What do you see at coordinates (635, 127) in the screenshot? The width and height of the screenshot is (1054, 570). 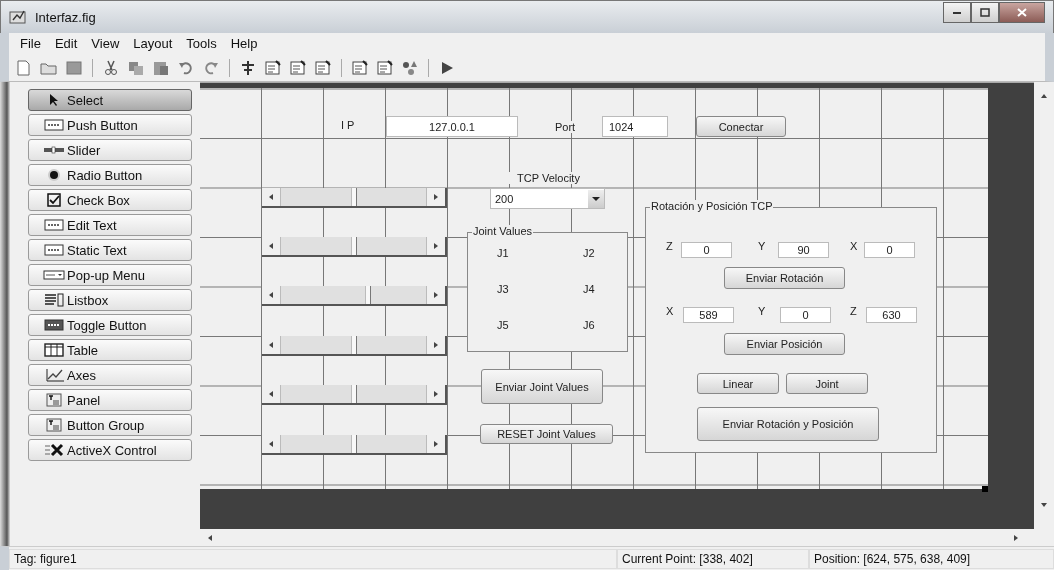 I see `port-field: 1024` at bounding box center [635, 127].